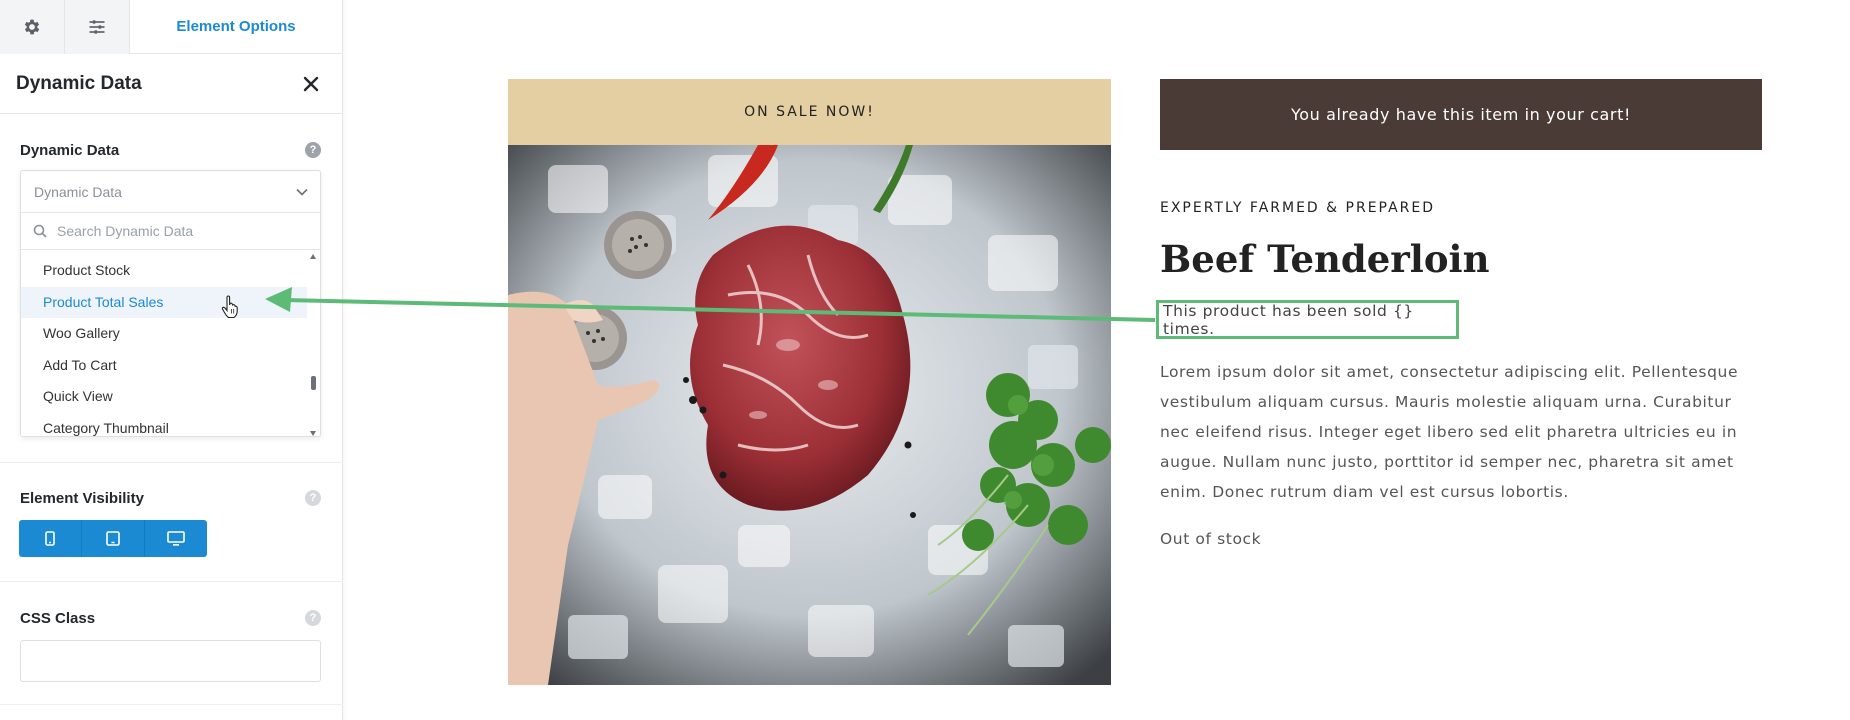 The image size is (1850, 720). I want to click on sidebar-tabs: Element Options, so click(171, 27).